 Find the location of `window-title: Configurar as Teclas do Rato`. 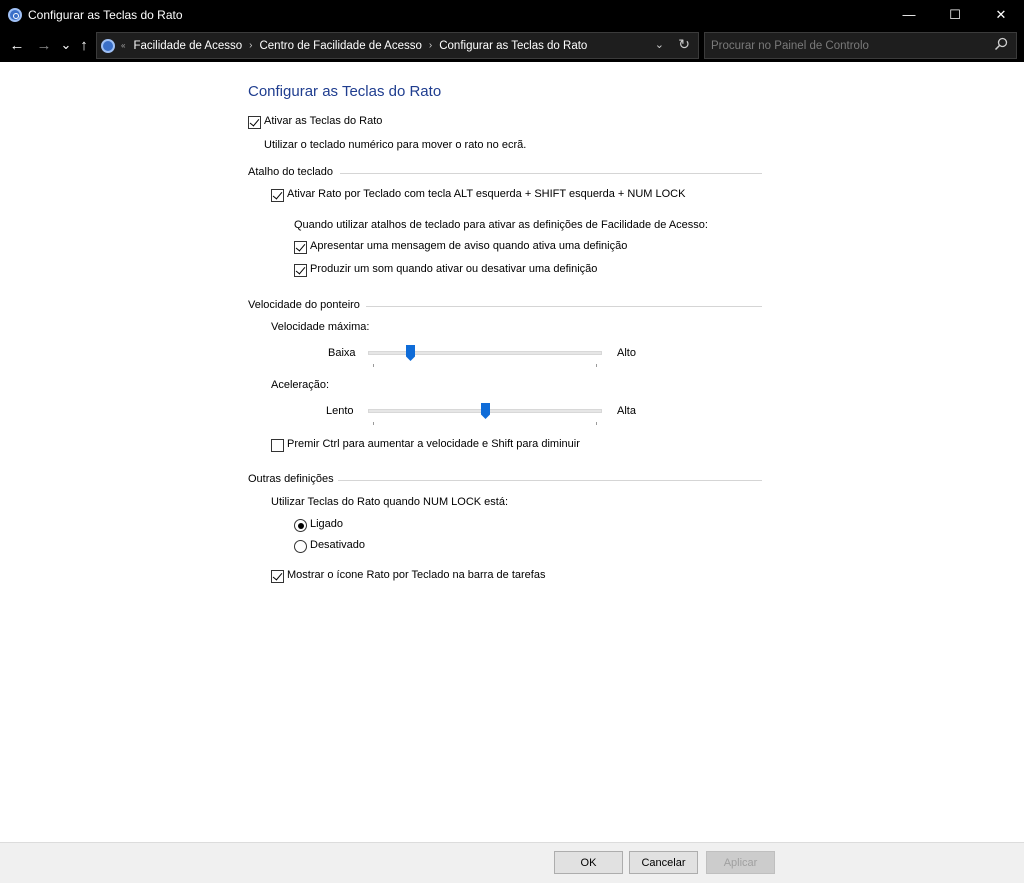

window-title: Configurar as Teclas do Rato is located at coordinates (105, 14).